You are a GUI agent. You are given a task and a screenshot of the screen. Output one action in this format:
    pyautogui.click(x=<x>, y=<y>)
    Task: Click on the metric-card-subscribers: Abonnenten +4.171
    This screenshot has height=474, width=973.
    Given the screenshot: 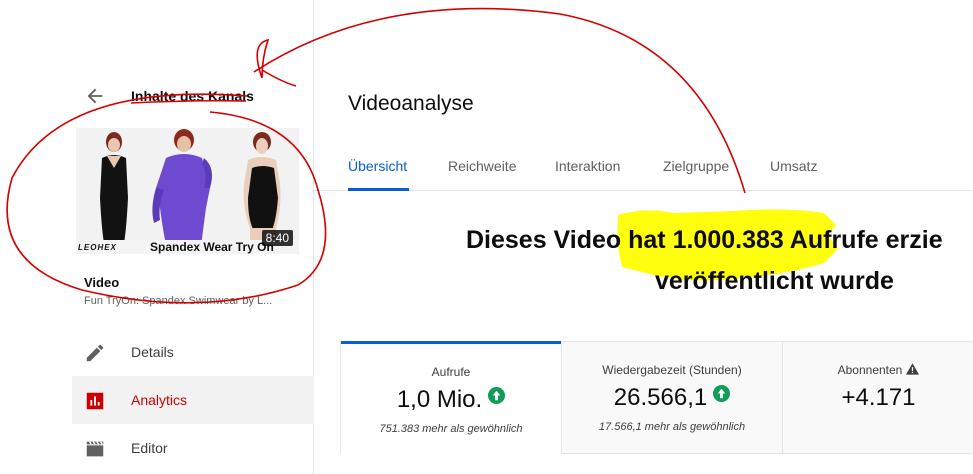 What is the action you would take?
    pyautogui.click(x=877, y=397)
    